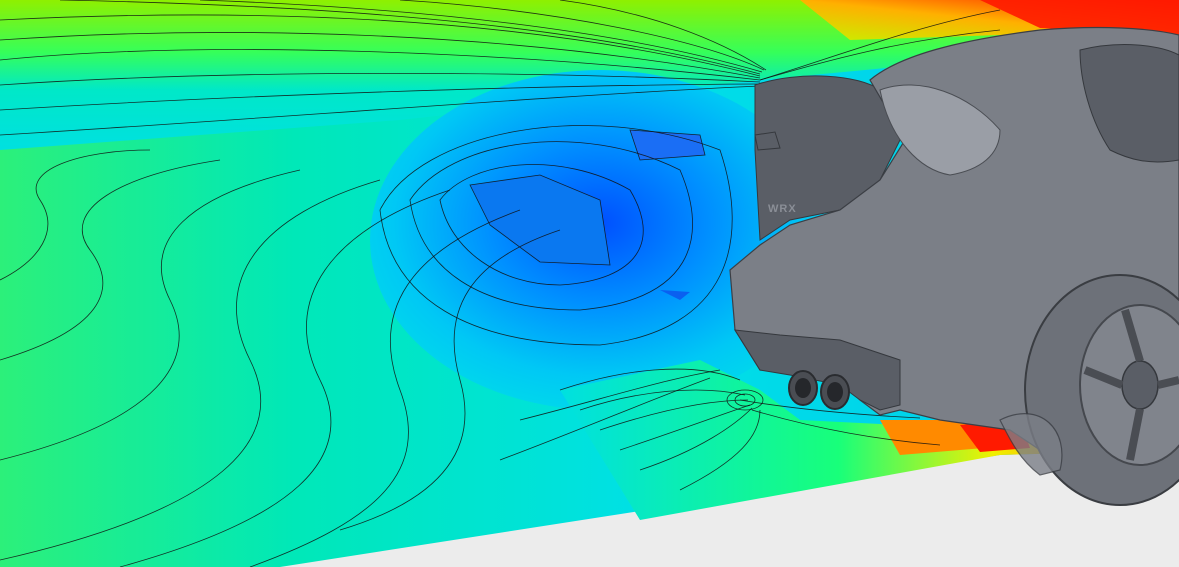 This screenshot has height=567, width=1179. What do you see at coordinates (782, 209) in the screenshot?
I see `wrx-badge: WRX` at bounding box center [782, 209].